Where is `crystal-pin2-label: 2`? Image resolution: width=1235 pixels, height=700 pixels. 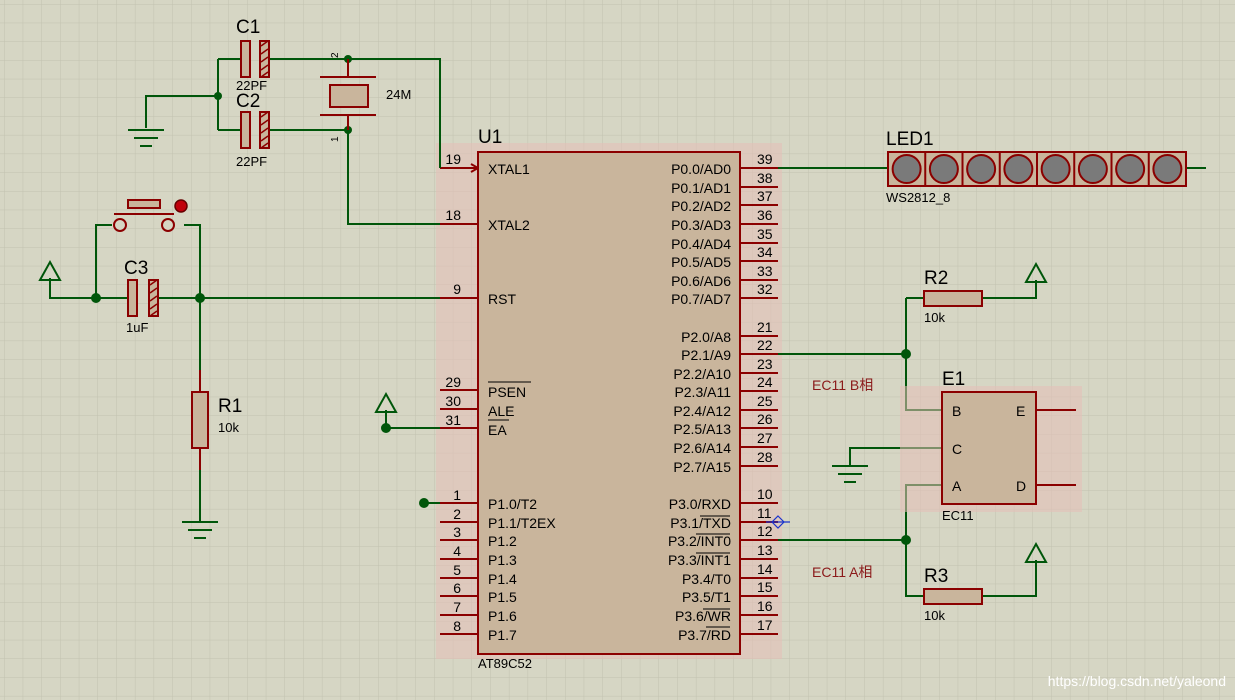 crystal-pin2-label: 2 is located at coordinates (335, 55).